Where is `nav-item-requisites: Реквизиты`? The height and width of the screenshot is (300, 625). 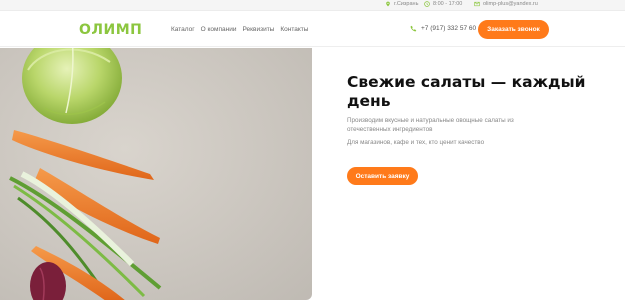
nav-item-requisites: Реквизиты is located at coordinates (259, 29).